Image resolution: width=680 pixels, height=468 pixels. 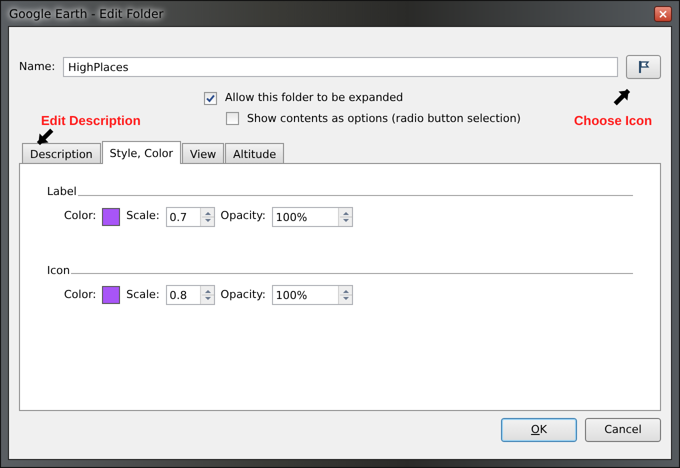 What do you see at coordinates (141, 152) in the screenshot?
I see `tab: Style, Color` at bounding box center [141, 152].